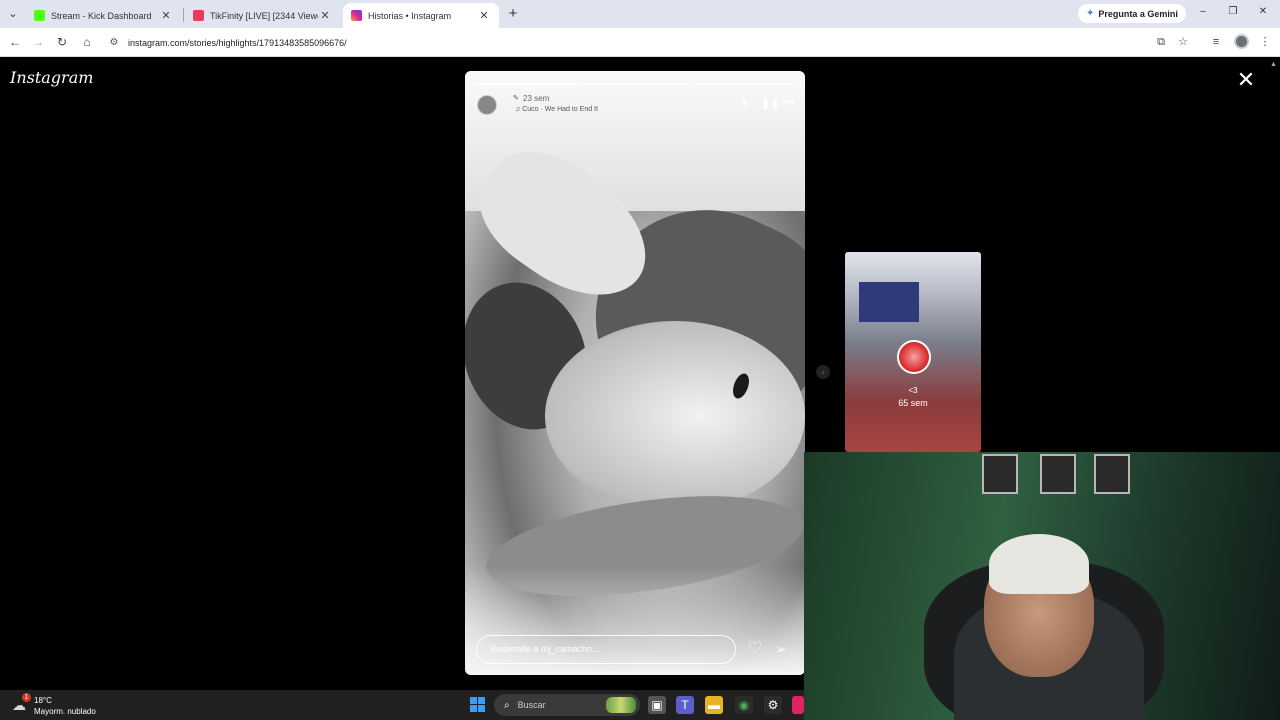 The image size is (1280, 720). I want to click on music-note-icon: ♫, so click(518, 109).